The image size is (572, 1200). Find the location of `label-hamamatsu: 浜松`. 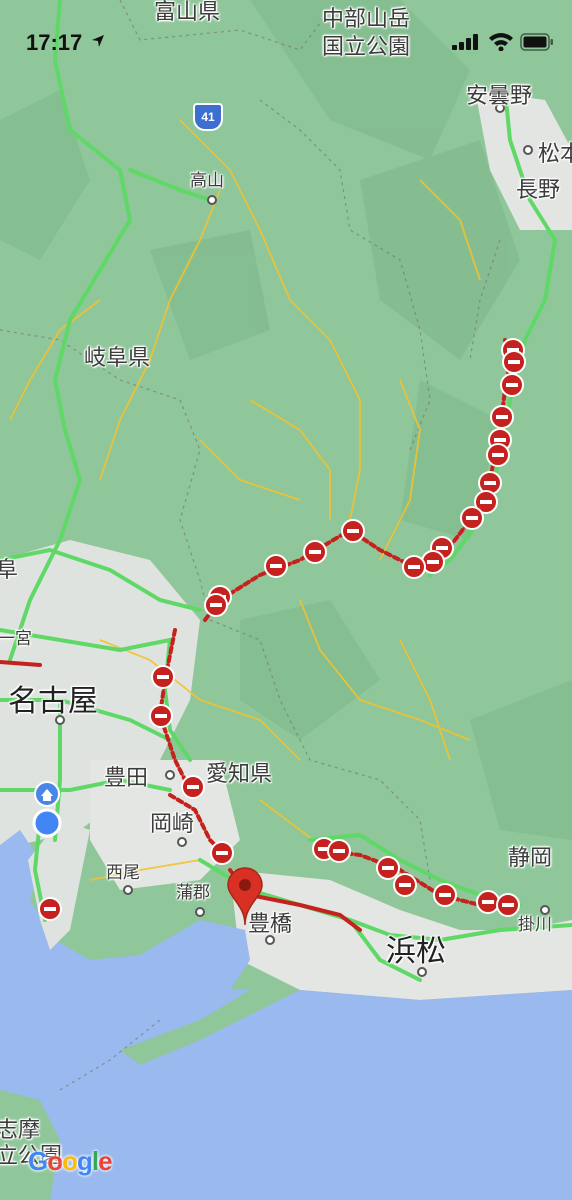

label-hamamatsu: 浜松 is located at coordinates (416, 951).